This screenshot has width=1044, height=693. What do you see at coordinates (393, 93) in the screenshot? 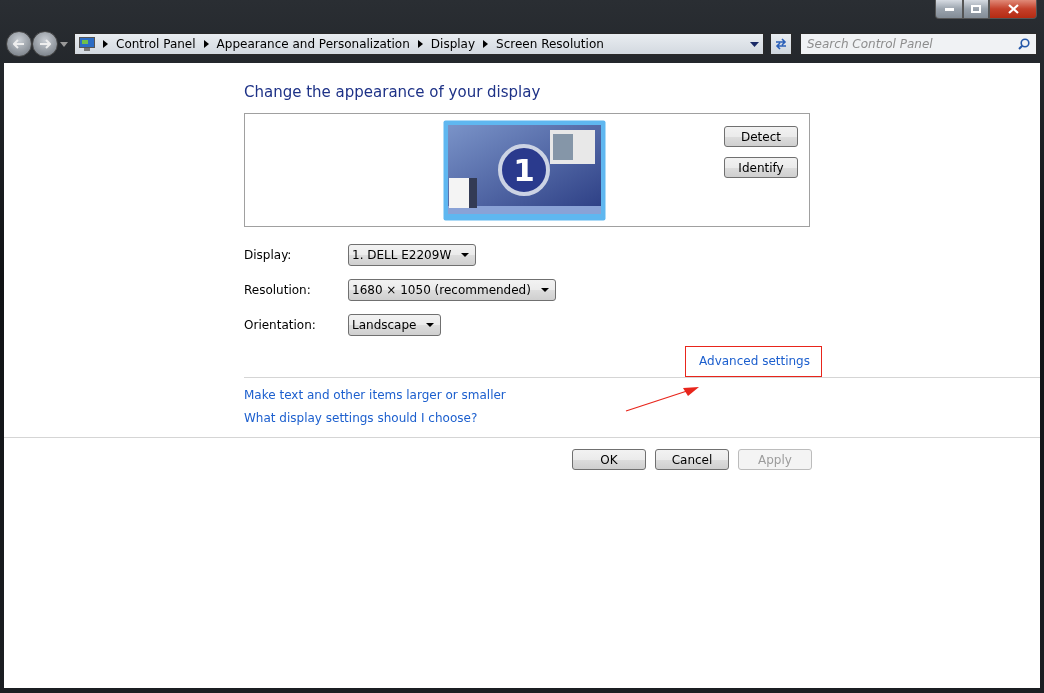
I see `page-heading: Change the appearance of your display` at bounding box center [393, 93].